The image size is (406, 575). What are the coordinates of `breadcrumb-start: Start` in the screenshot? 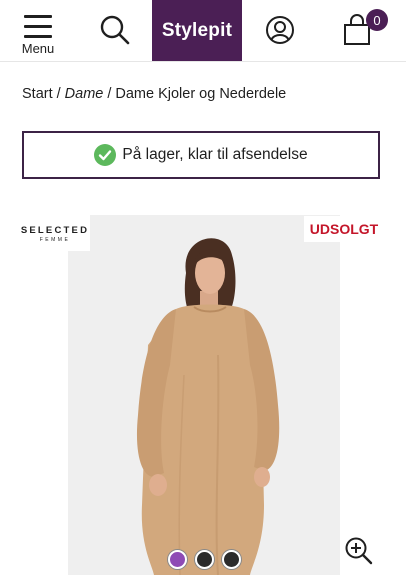 It's located at (37, 94).